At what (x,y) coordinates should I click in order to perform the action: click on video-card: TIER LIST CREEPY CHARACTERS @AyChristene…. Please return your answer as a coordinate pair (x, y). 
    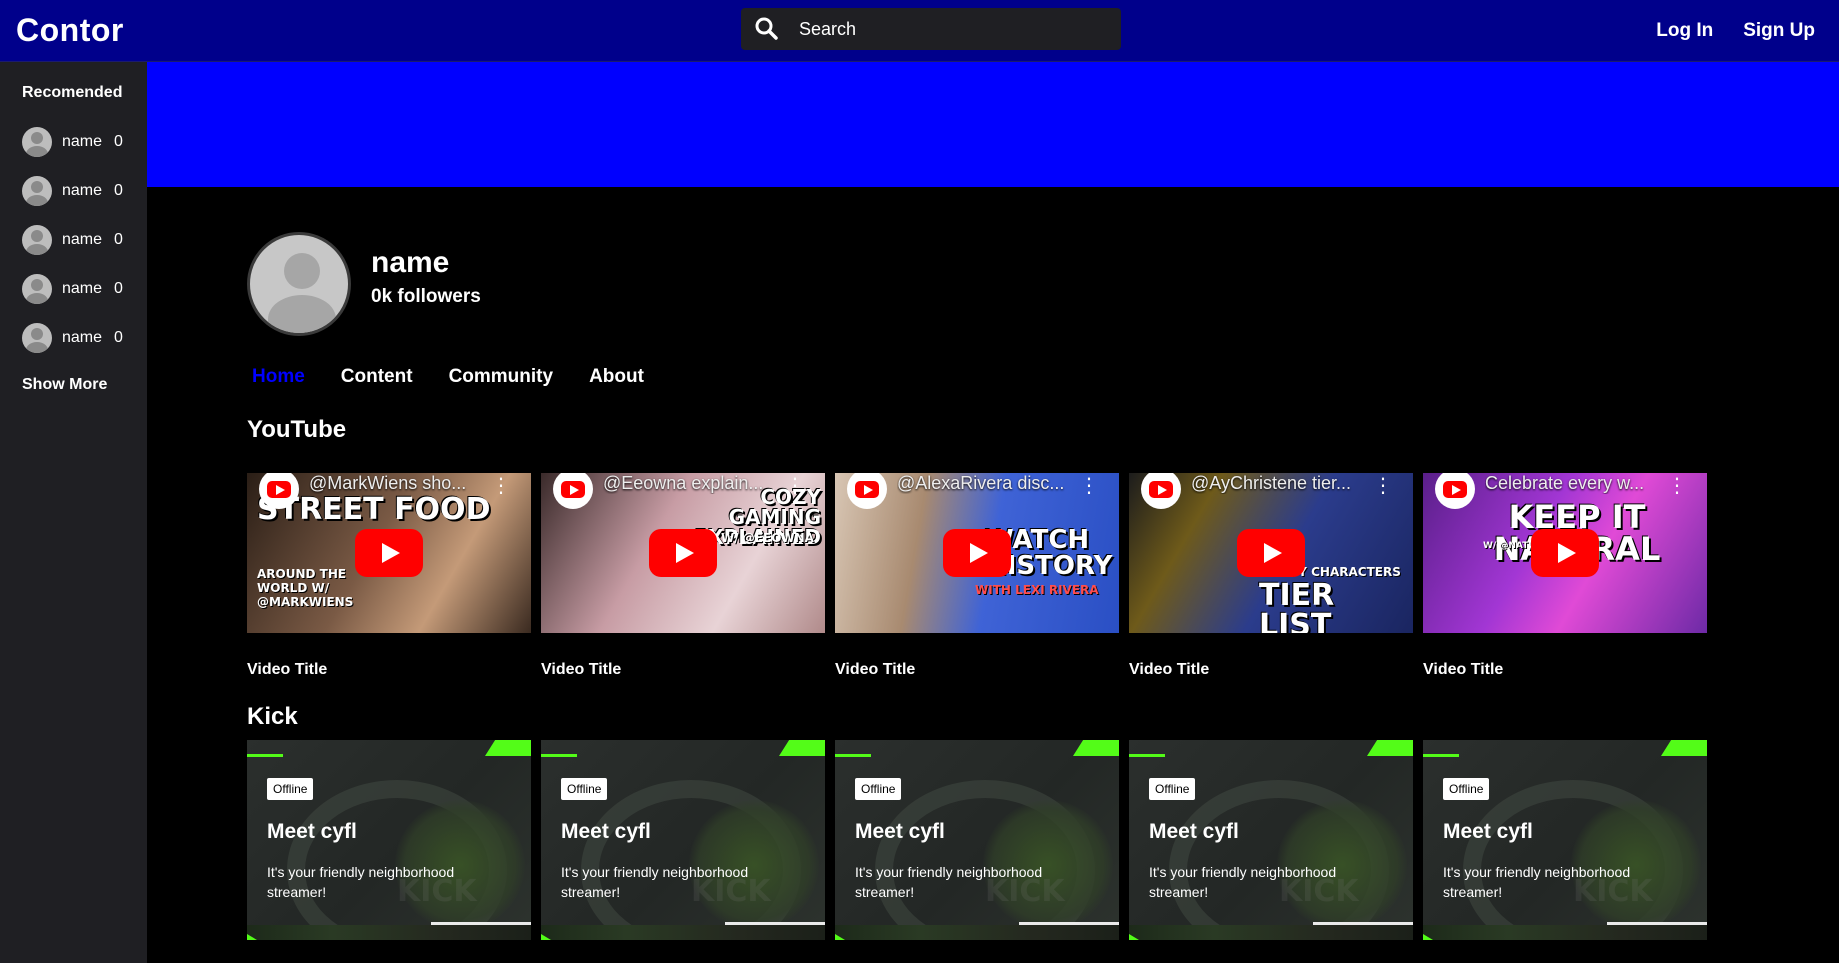
    Looking at the image, I should click on (1271, 576).